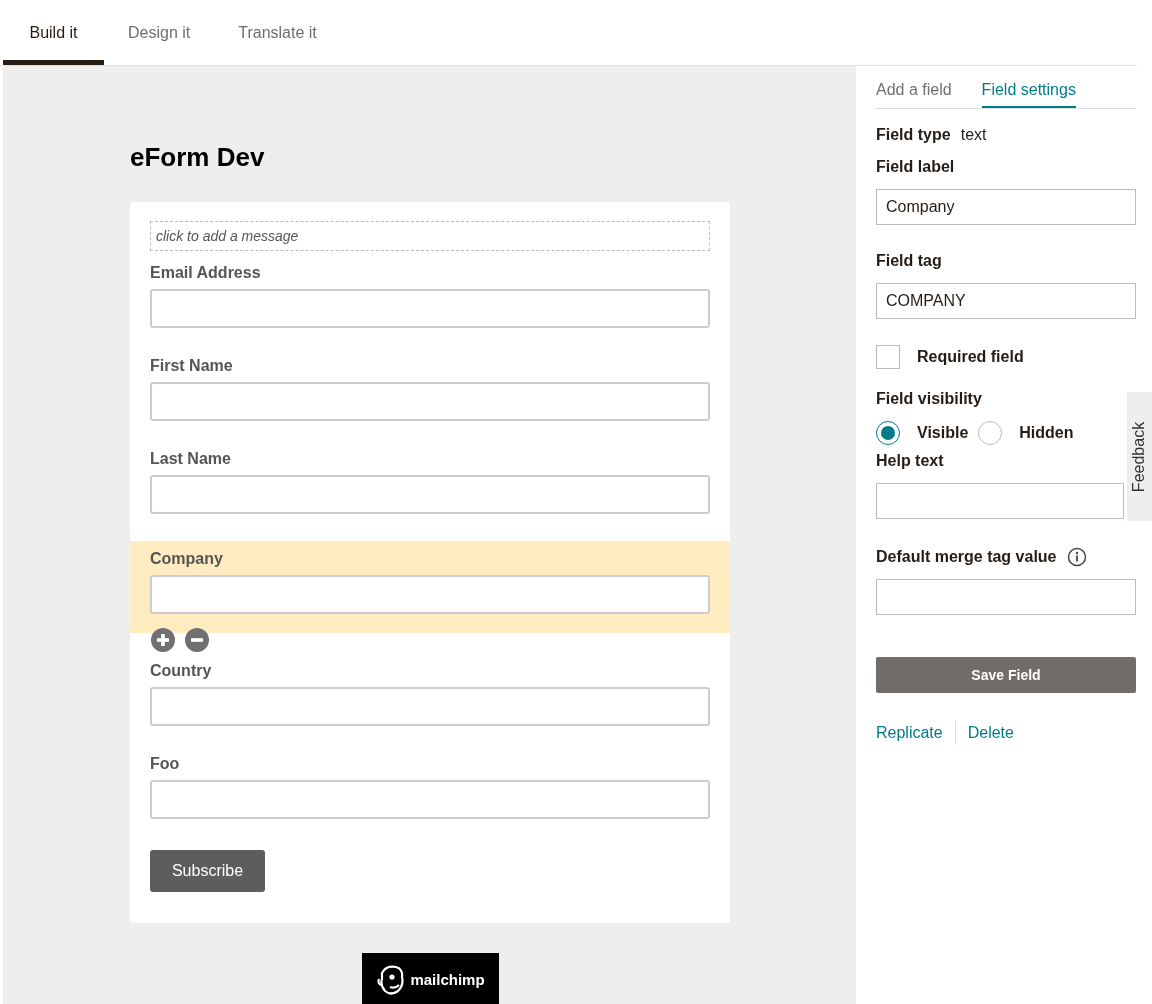 Image resolution: width=1152 pixels, height=1004 pixels. What do you see at coordinates (197, 640) in the screenshot?
I see `minus-icon` at bounding box center [197, 640].